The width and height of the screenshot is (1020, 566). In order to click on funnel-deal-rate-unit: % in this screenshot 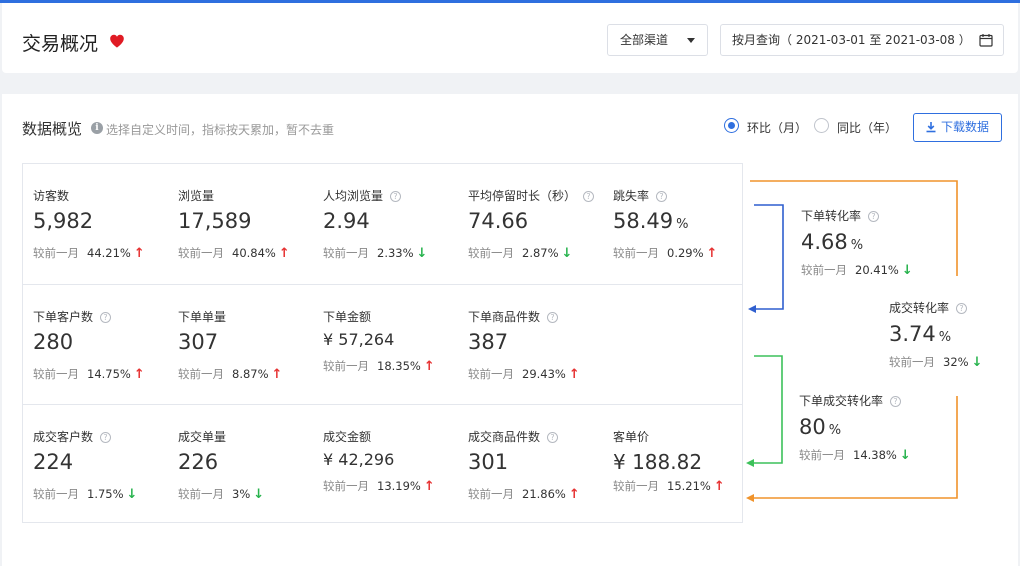, I will do `click(945, 337)`.